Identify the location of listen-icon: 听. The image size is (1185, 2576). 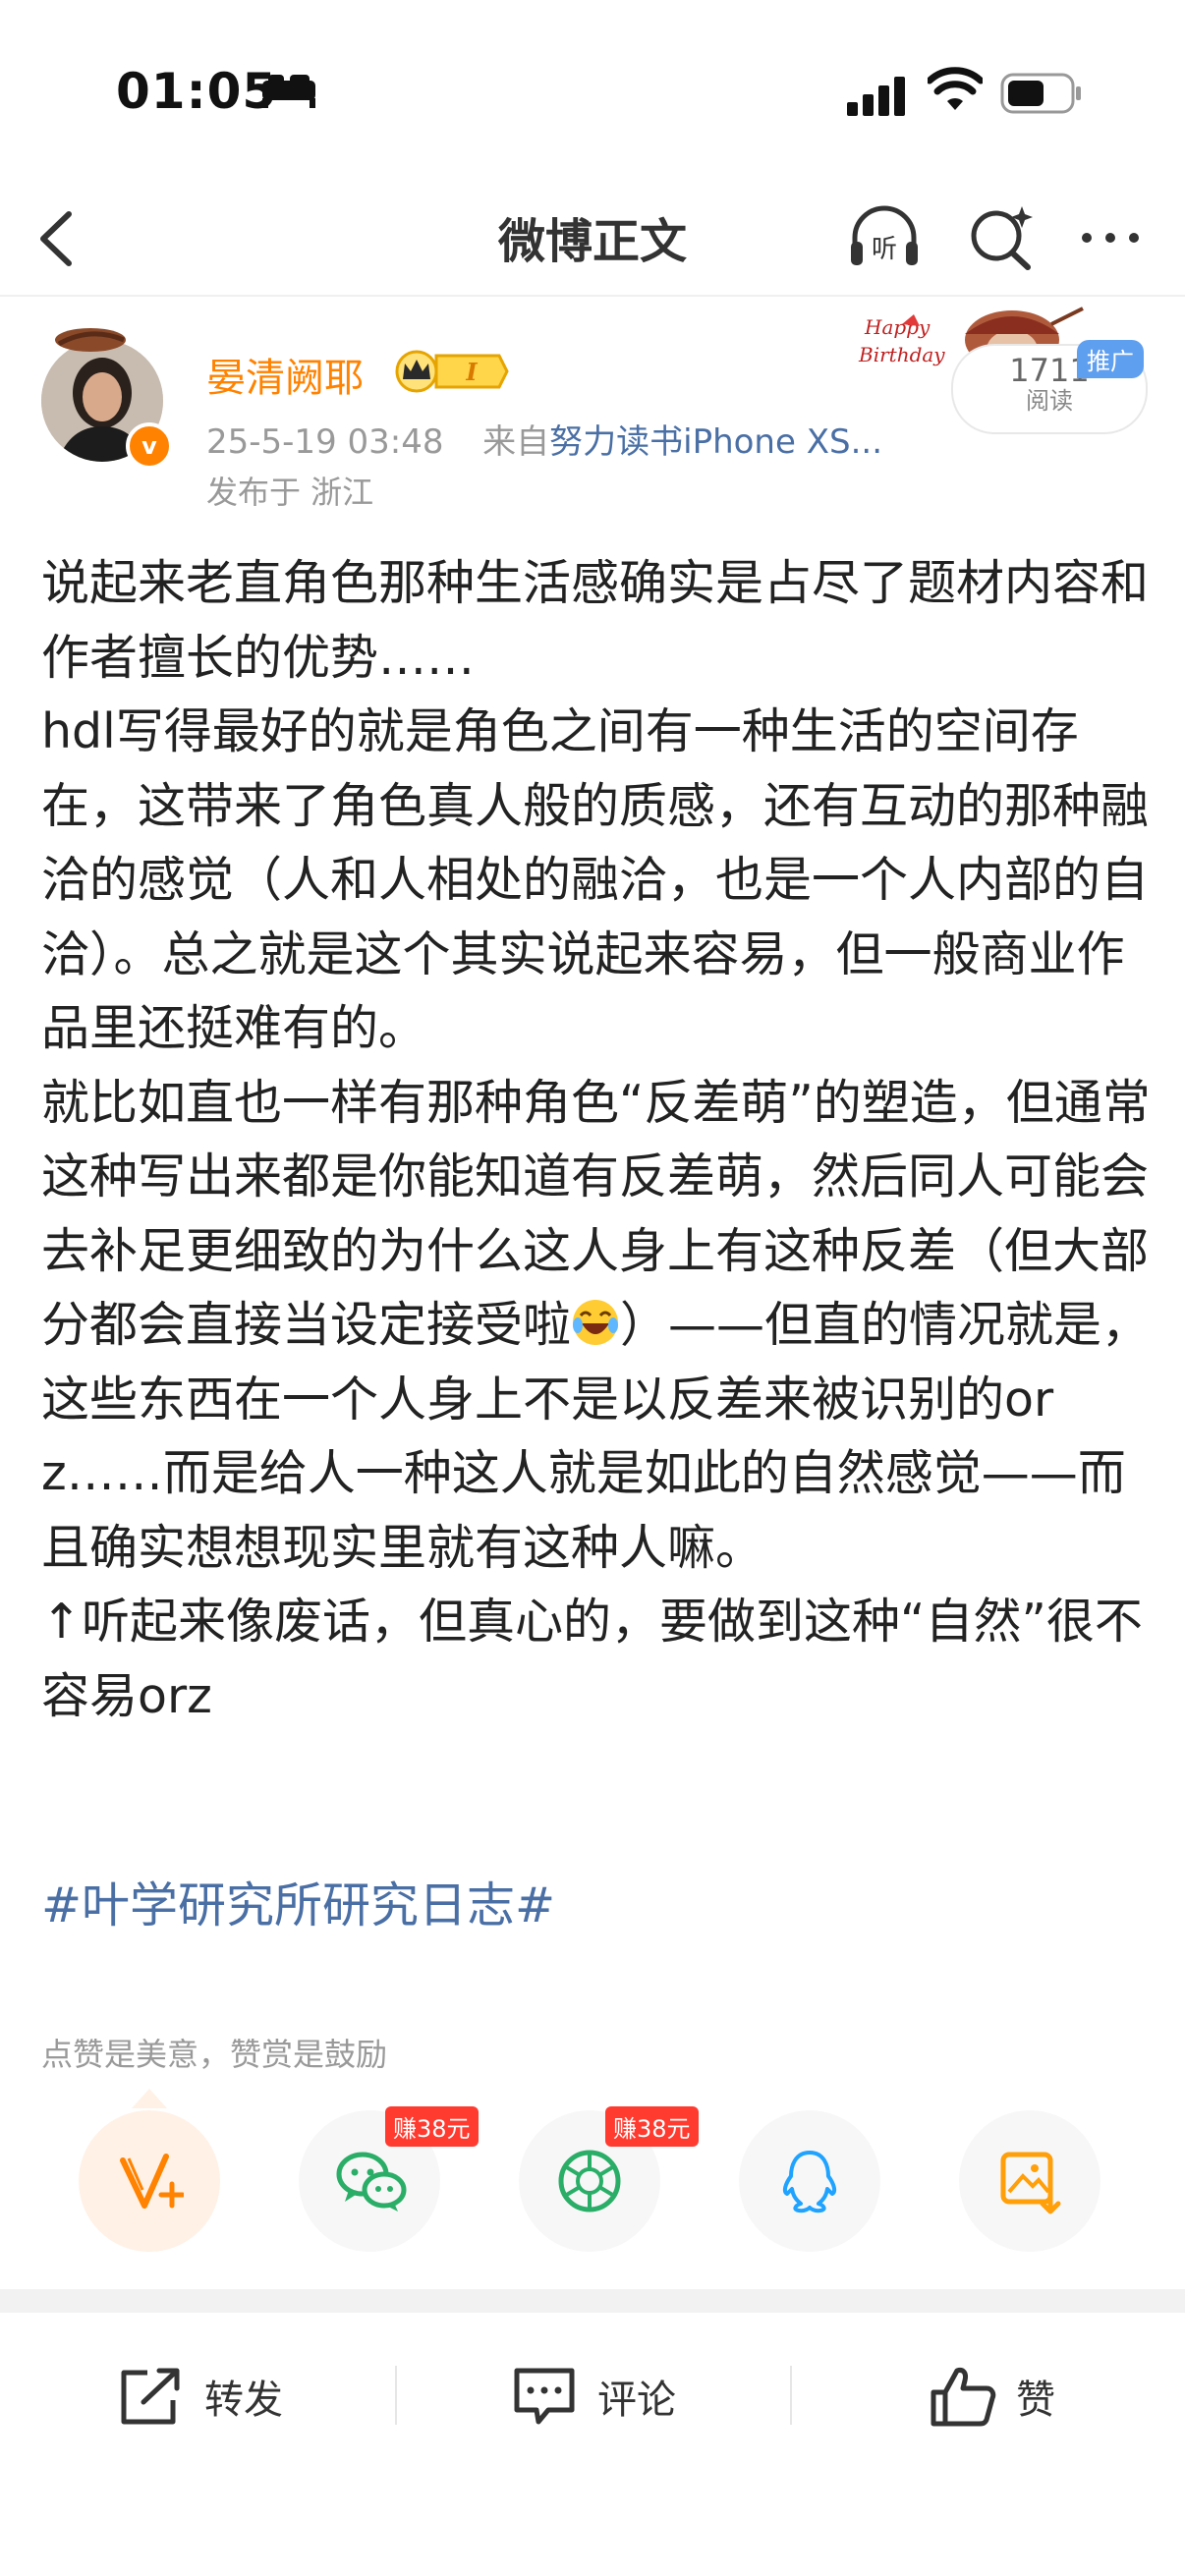
(885, 237).